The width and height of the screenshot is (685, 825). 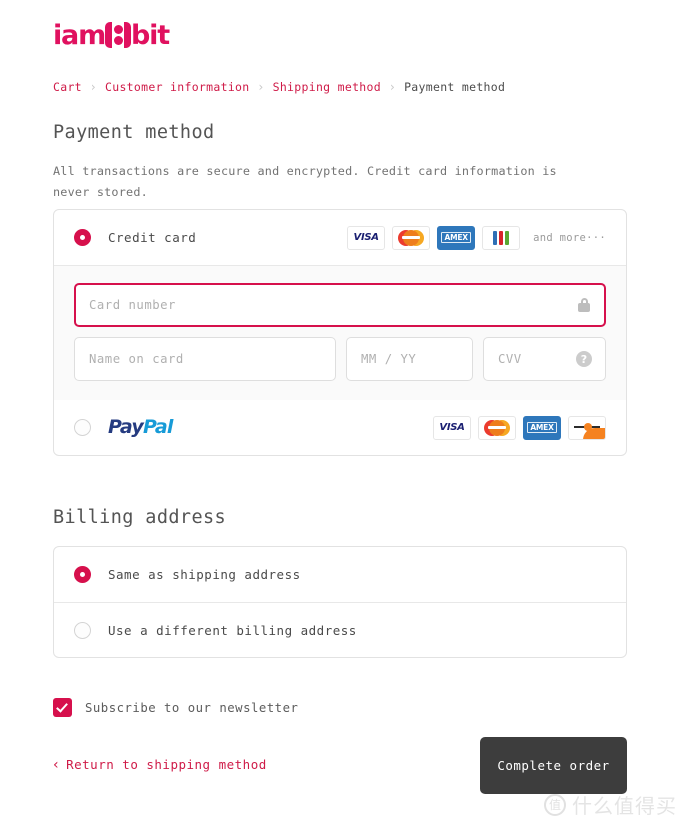 I want to click on return-to-shipping-method-link: ‹ Return to shipping method, so click(x=160, y=764).